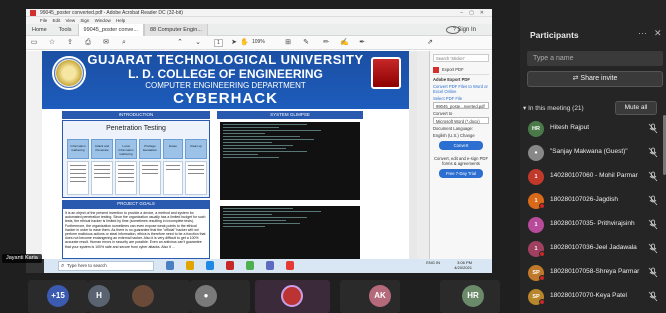 The height and width of the screenshot is (313, 666). Describe the element at coordinates (306, 43) in the screenshot. I see `comment-icon: ✎` at that location.